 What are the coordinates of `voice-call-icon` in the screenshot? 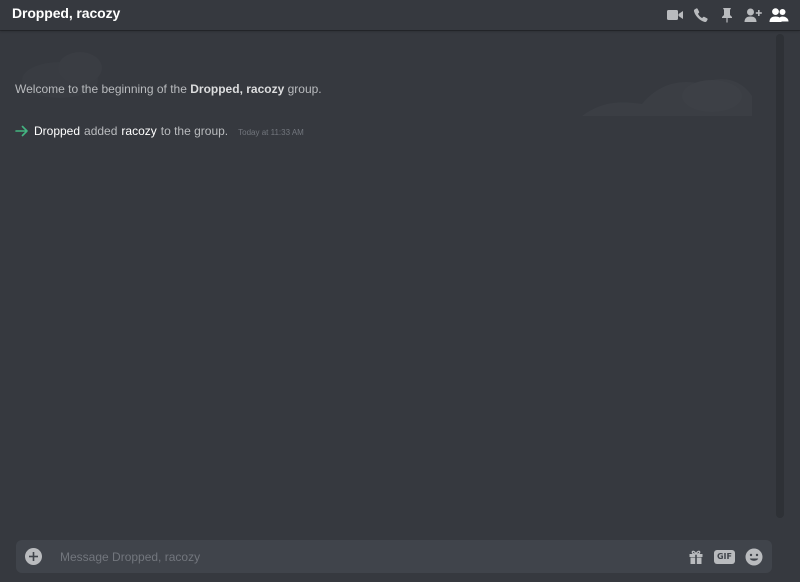 It's located at (701, 15).